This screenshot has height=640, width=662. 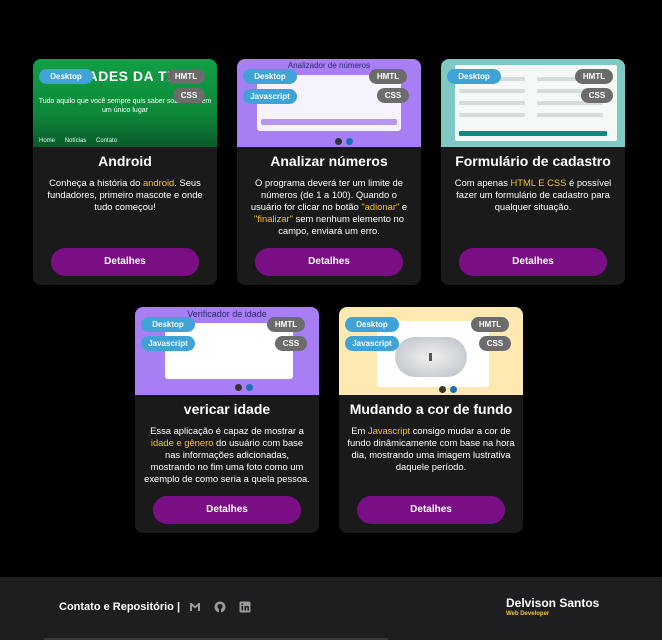 What do you see at coordinates (47, 141) in the screenshot?
I see `thumb-nav-item: Home` at bounding box center [47, 141].